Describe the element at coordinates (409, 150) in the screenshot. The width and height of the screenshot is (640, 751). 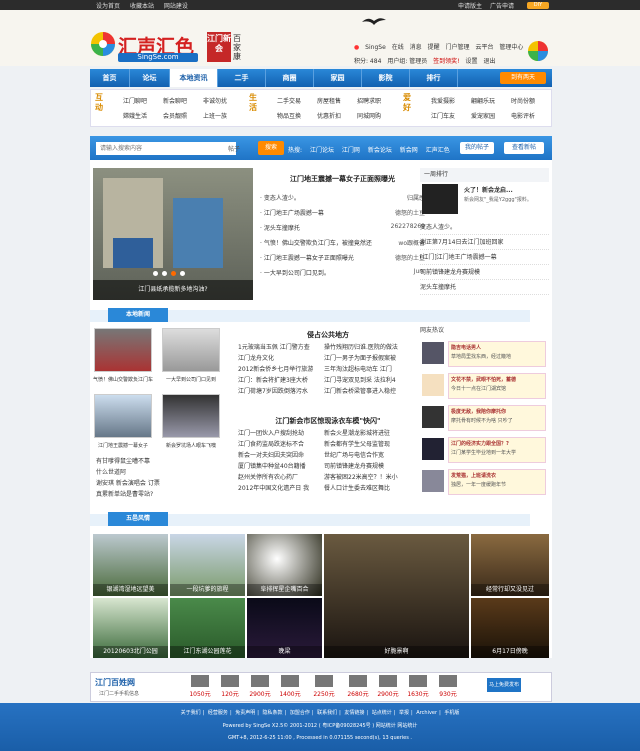
I see `hot-search-link: 新会网` at that location.